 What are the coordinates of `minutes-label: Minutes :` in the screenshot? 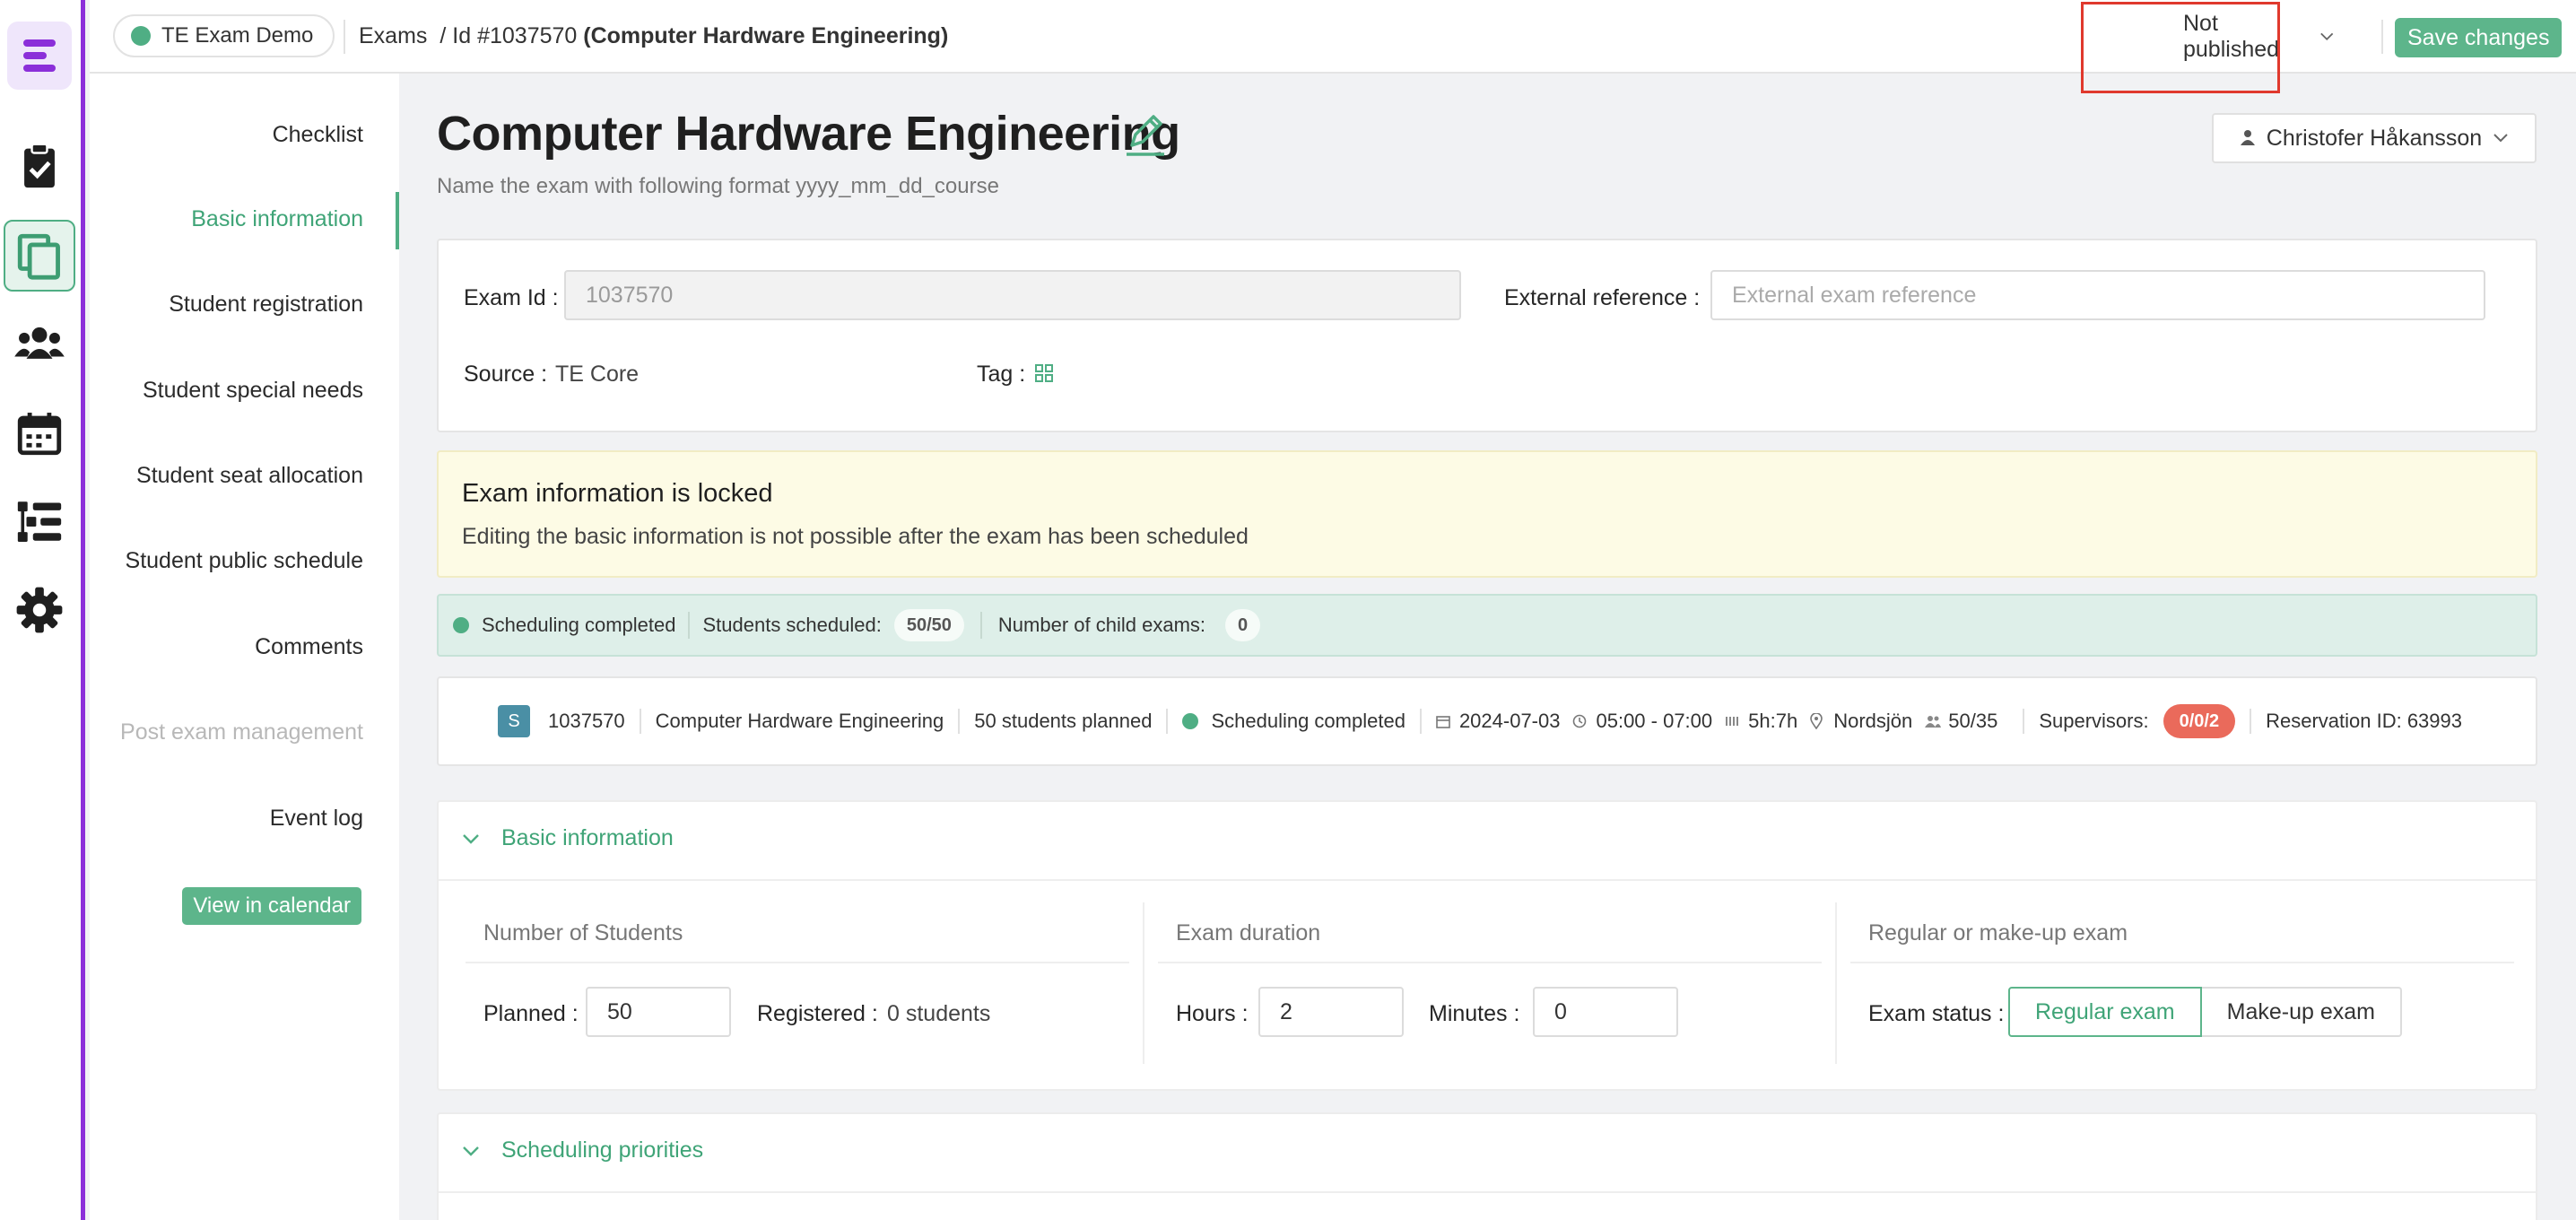 It's located at (1474, 1013).